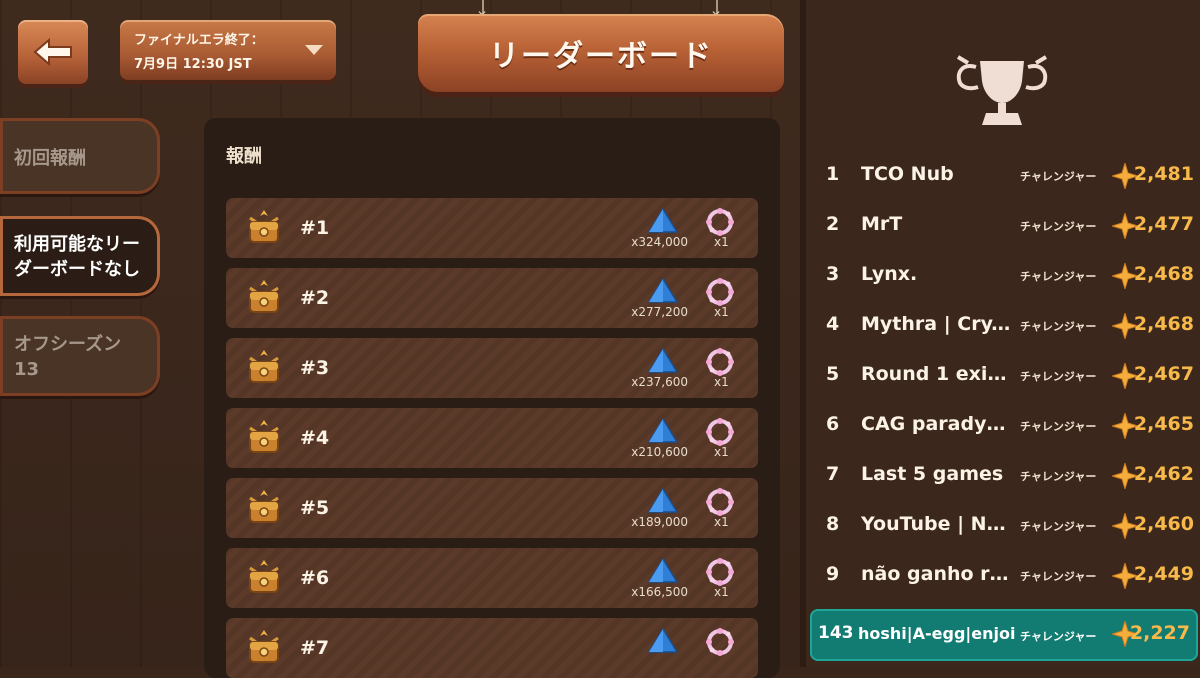  Describe the element at coordinates (1003, 275) in the screenshot. I see `leaderboard-row: 3 Lynx. チャレンジャー 2,468` at that location.